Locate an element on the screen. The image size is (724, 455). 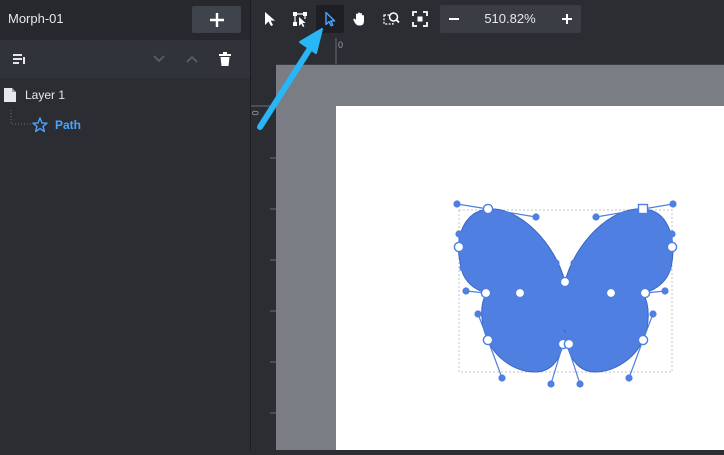
direct-select-tool-button is located at coordinates (330, 19).